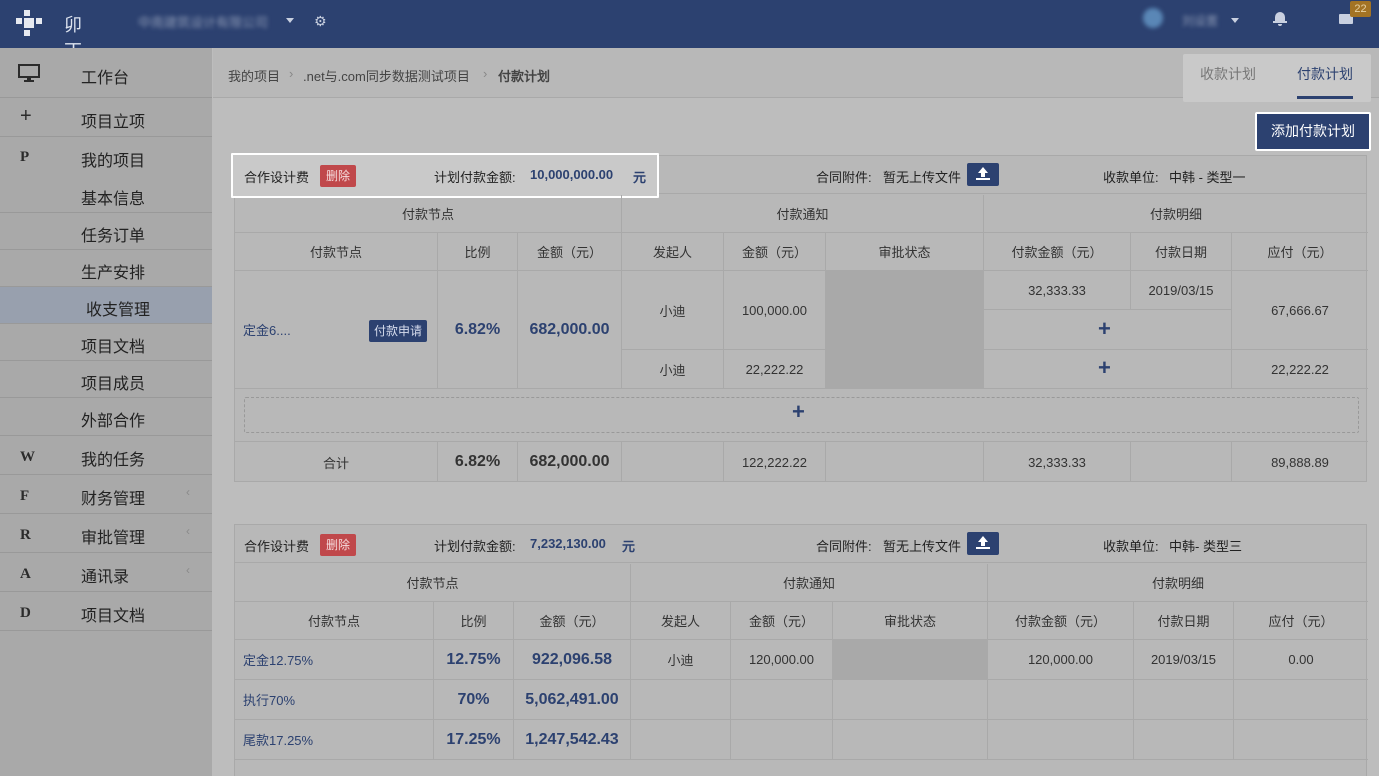 The height and width of the screenshot is (776, 1379). Describe the element at coordinates (1280, 19) in the screenshot. I see `bell-icon` at that location.